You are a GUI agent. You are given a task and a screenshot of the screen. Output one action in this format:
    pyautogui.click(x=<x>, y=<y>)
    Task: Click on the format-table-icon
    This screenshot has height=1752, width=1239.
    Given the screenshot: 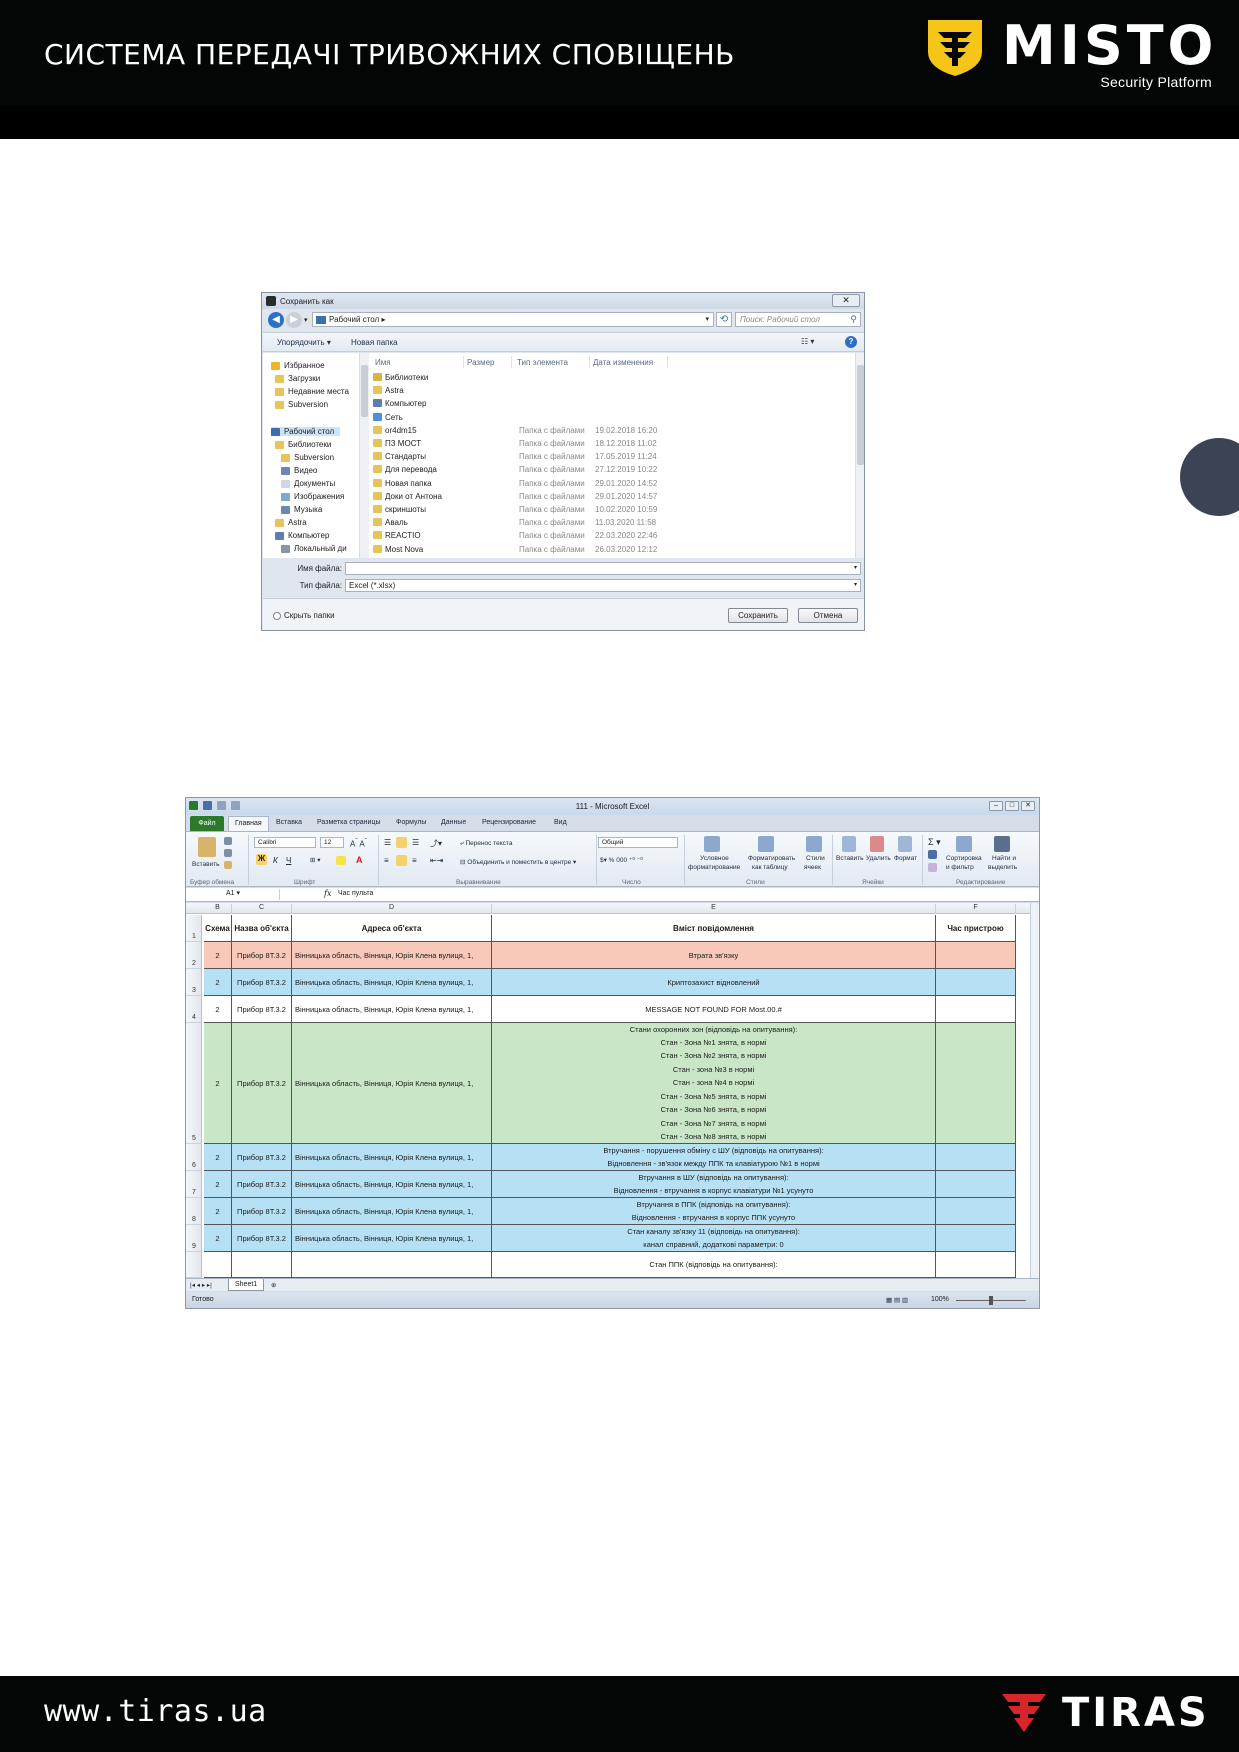 What is the action you would take?
    pyautogui.click(x=766, y=844)
    